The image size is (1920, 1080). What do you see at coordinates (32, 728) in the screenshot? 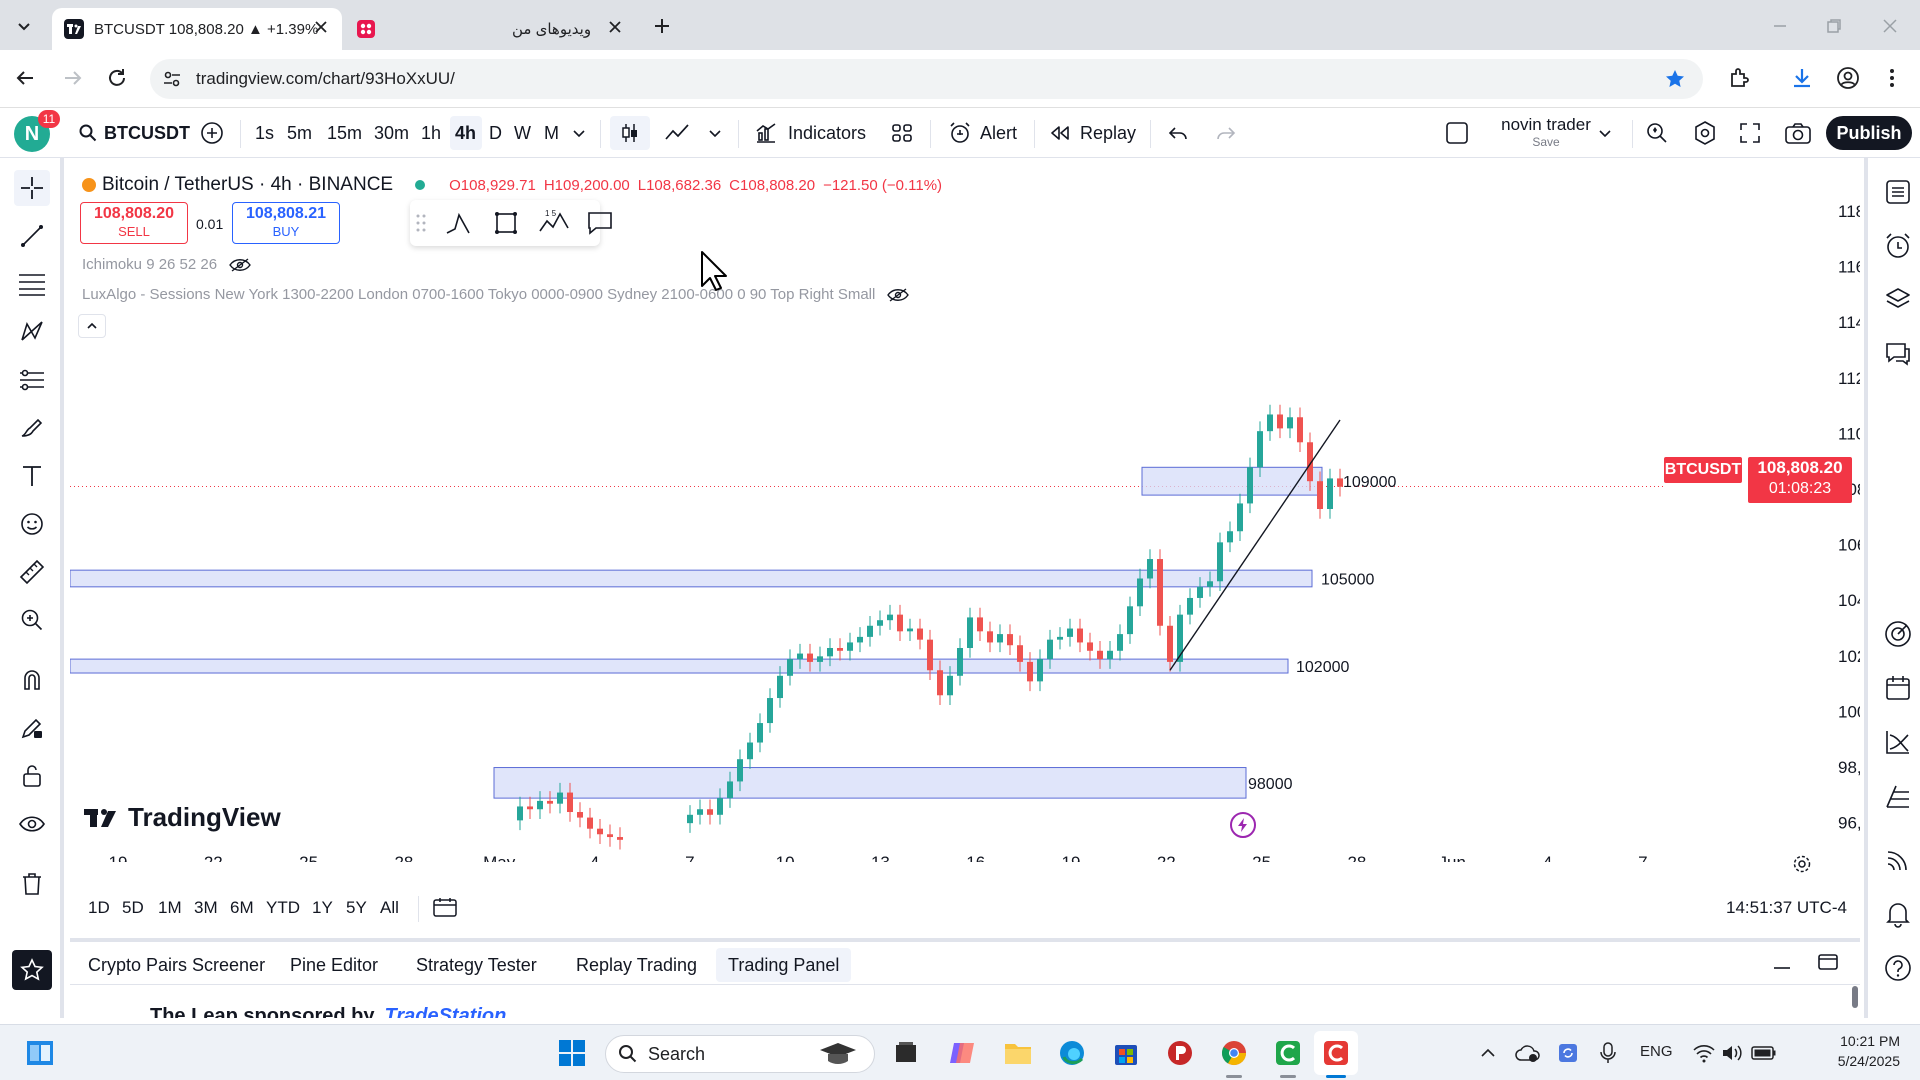
I see `stay-in-drawing-mode-tool` at bounding box center [32, 728].